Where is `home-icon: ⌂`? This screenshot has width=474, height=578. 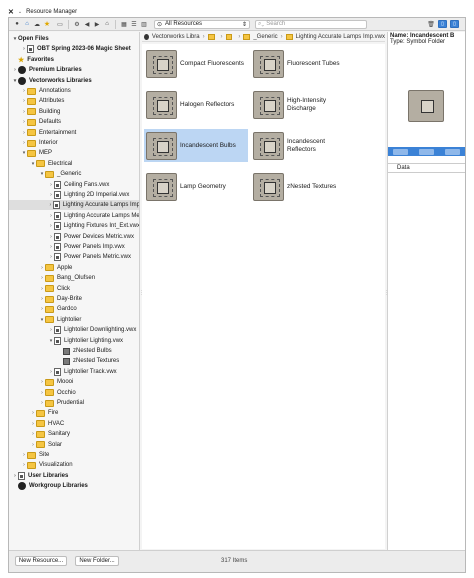 home-icon: ⌂ is located at coordinates (27, 24).